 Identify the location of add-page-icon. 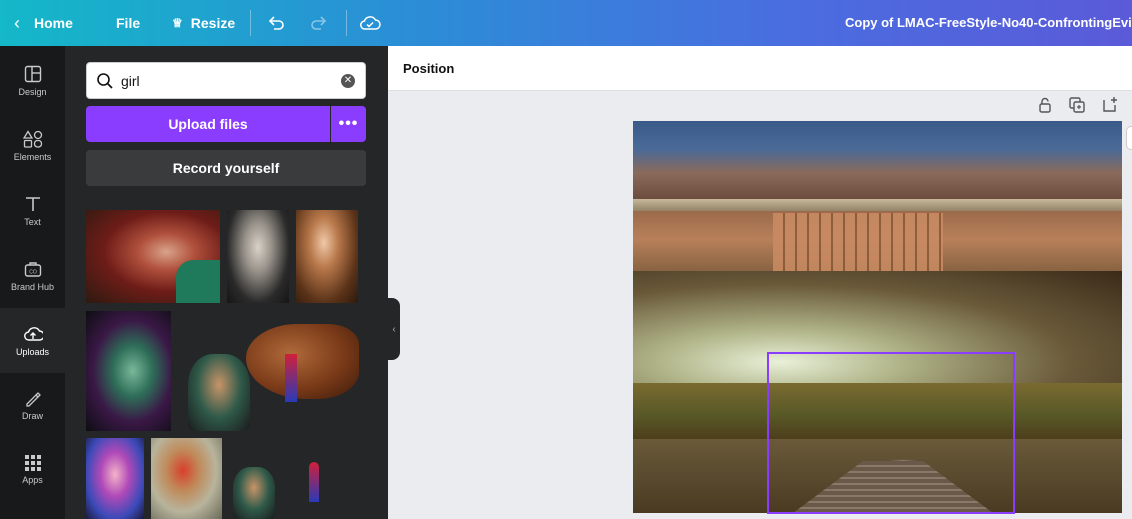
(1110, 105).